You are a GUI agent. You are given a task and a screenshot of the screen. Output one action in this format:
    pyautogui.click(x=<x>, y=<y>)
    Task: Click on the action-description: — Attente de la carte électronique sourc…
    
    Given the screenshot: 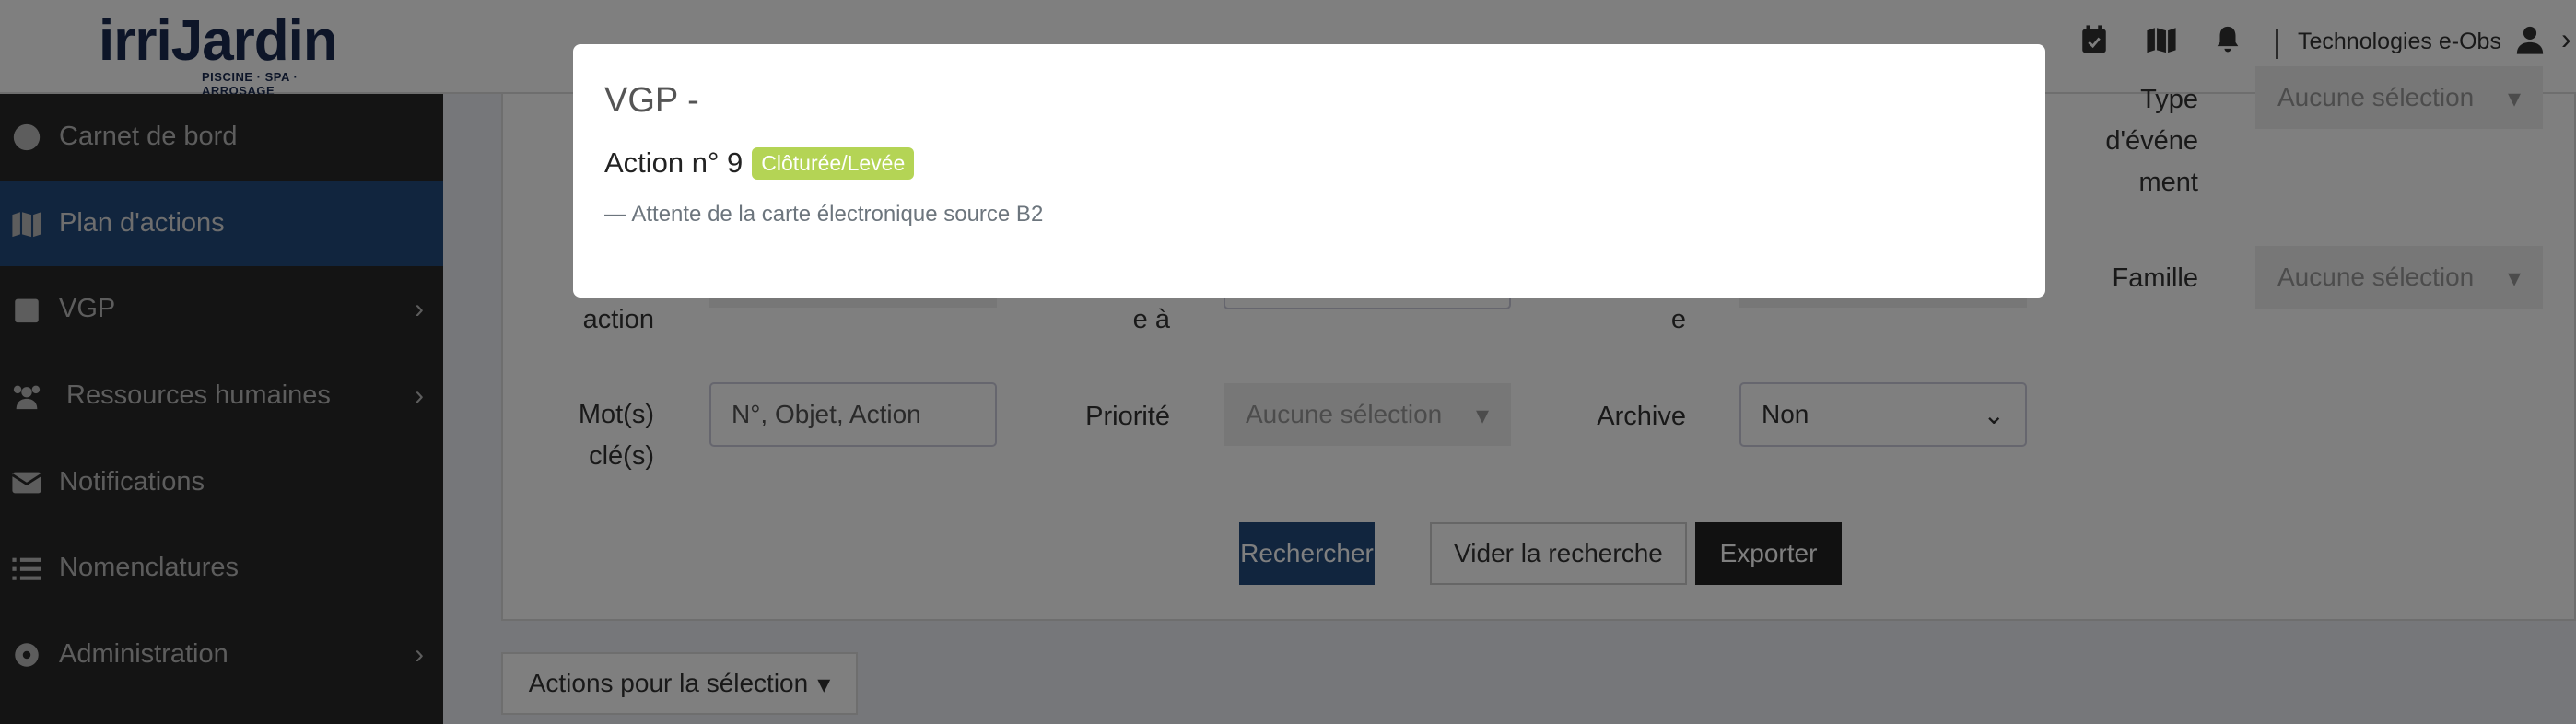 What is the action you would take?
    pyautogui.click(x=824, y=215)
    